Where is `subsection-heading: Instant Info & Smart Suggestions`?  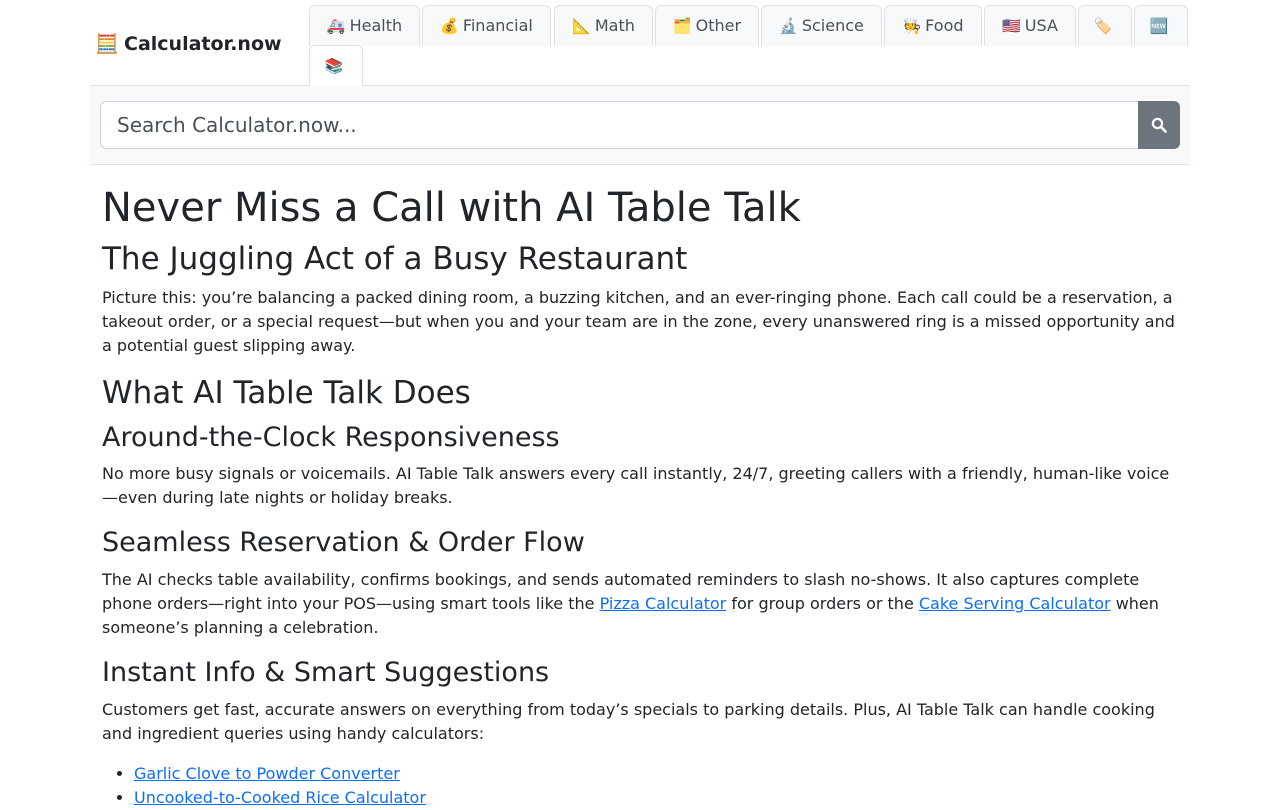
subsection-heading: Instant Info & Smart Suggestions is located at coordinates (326, 672).